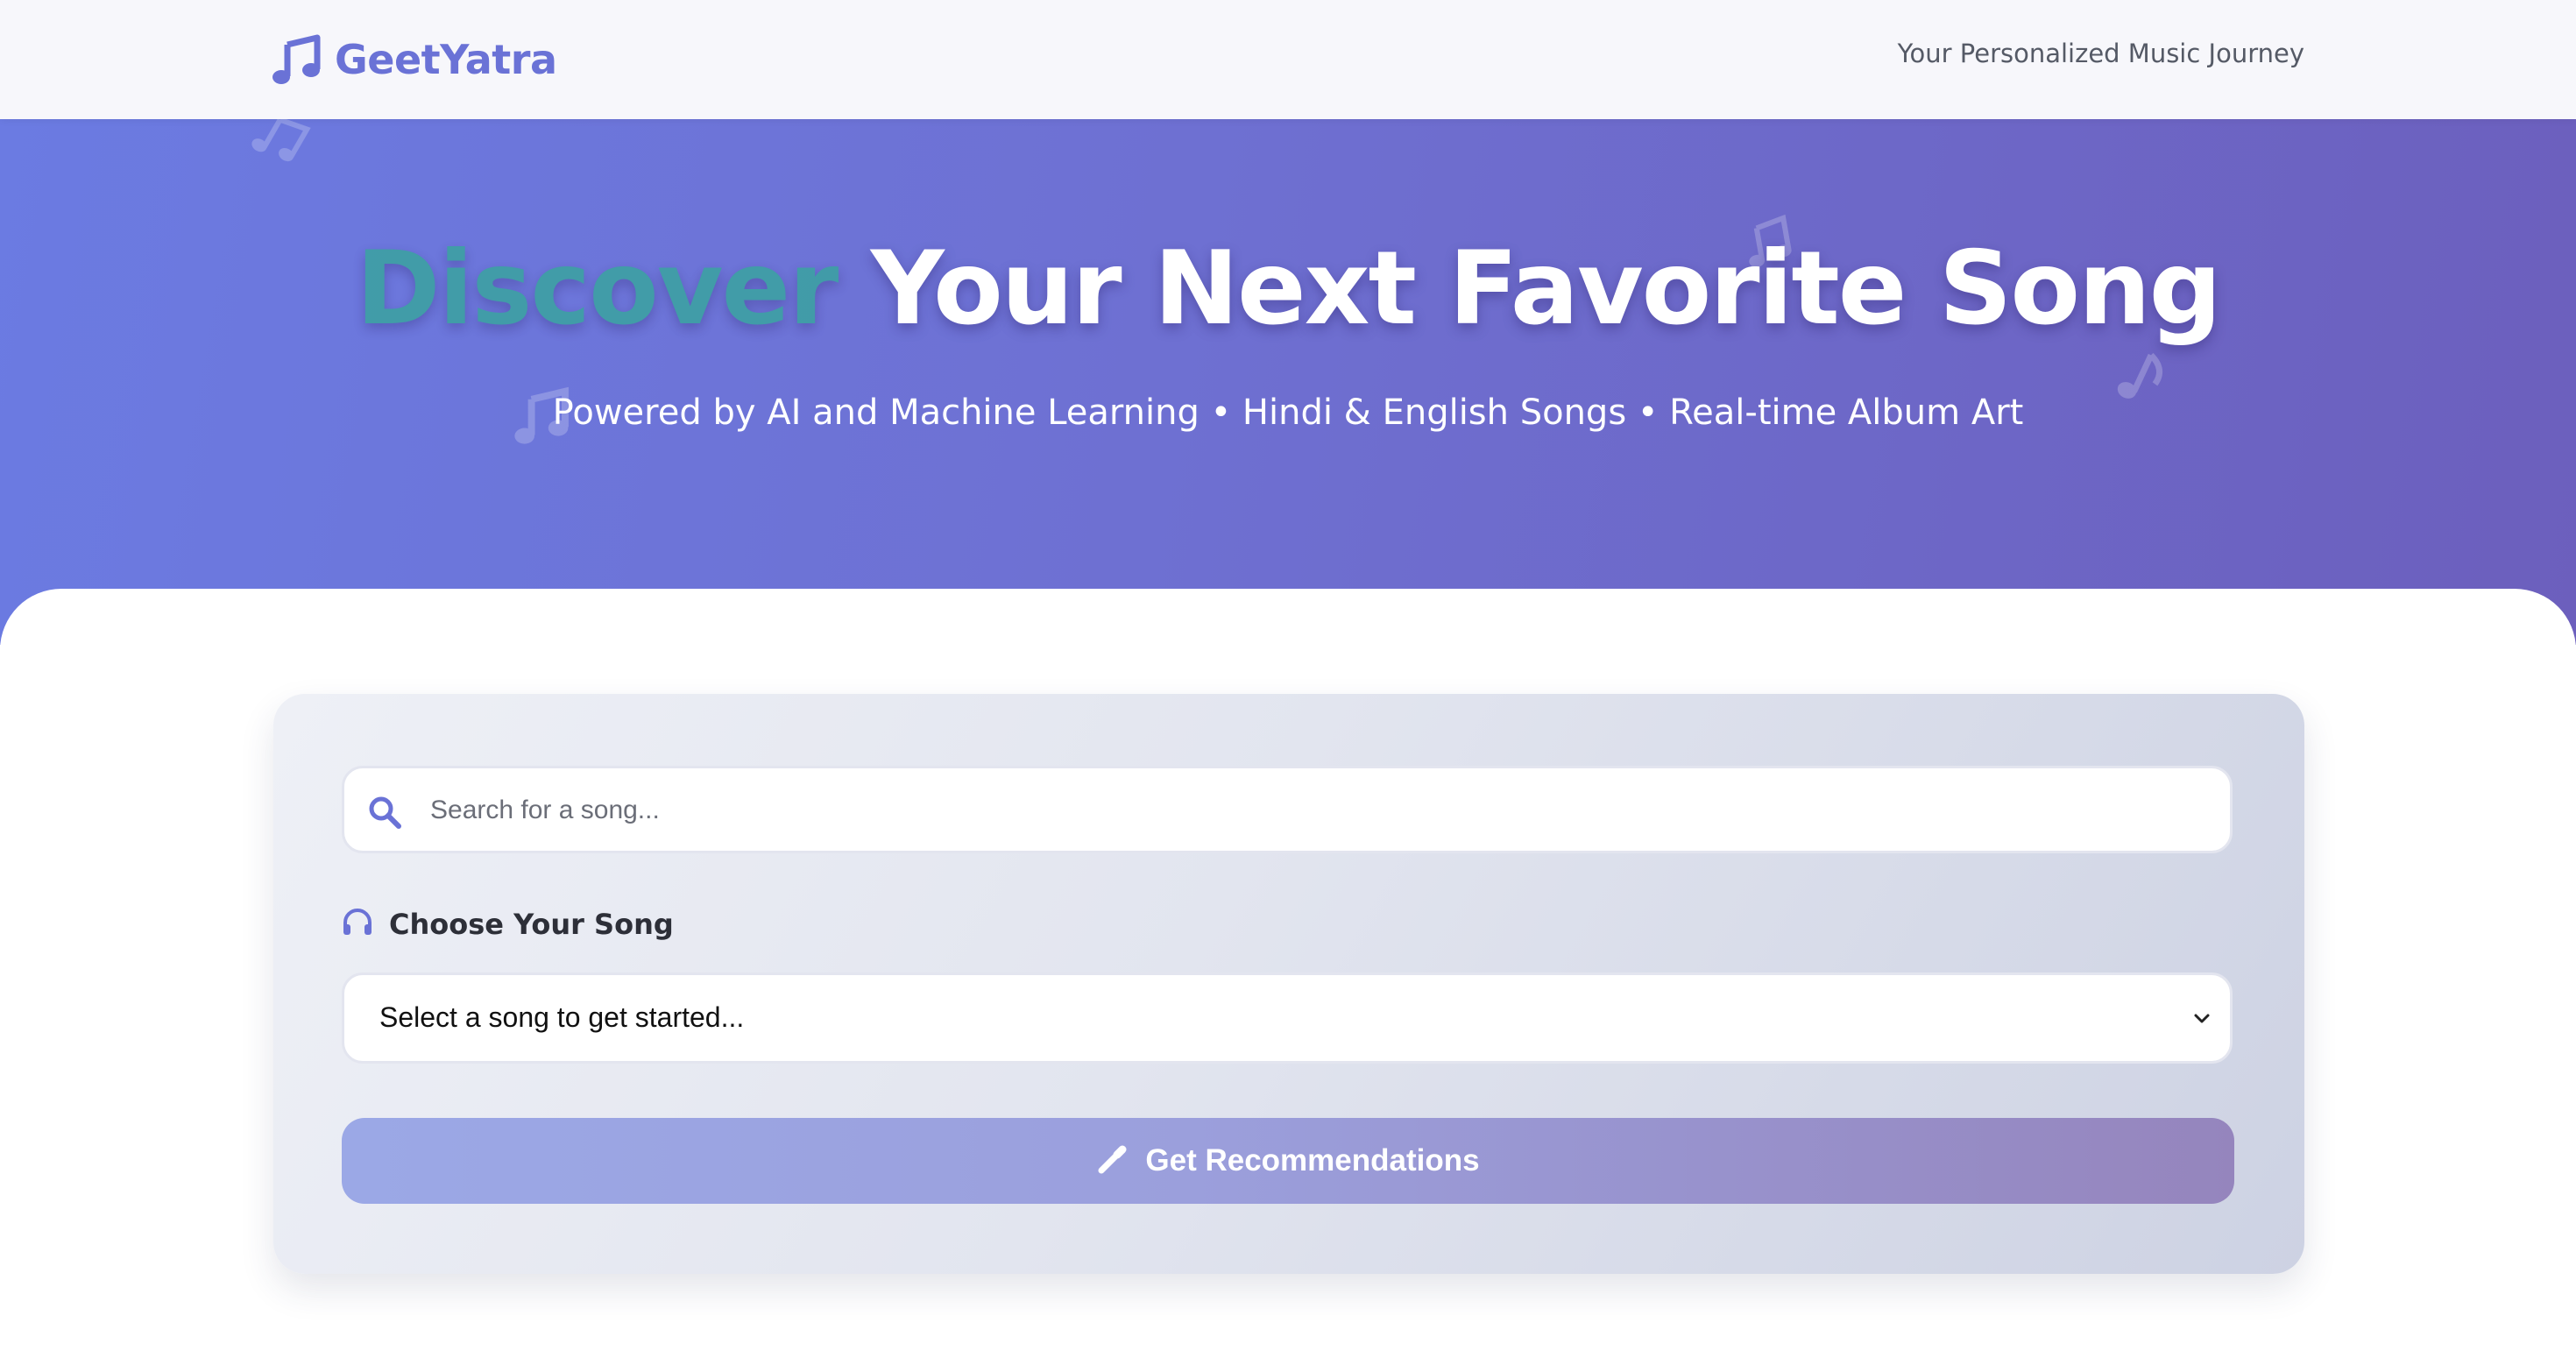 This screenshot has height=1372, width=2576. I want to click on chevron-down-icon, so click(2202, 1021).